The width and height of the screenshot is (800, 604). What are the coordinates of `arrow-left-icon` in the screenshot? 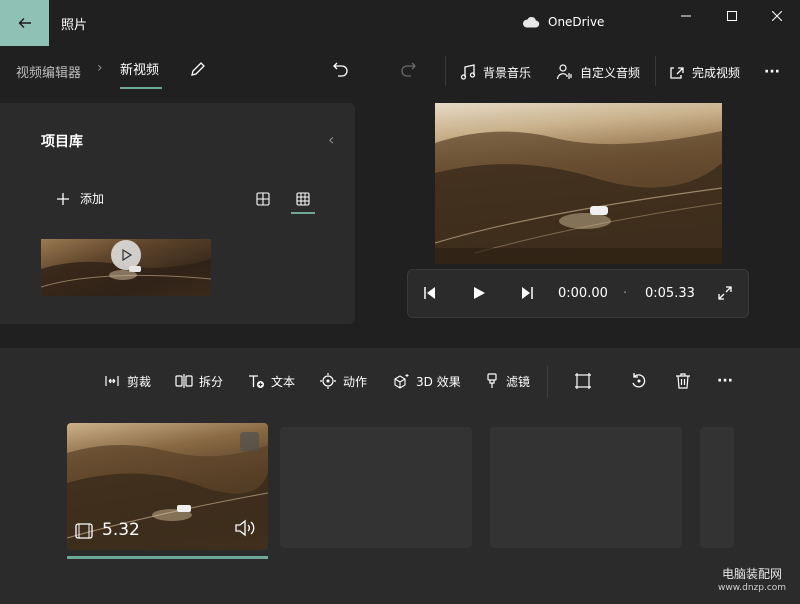 It's located at (24, 23).